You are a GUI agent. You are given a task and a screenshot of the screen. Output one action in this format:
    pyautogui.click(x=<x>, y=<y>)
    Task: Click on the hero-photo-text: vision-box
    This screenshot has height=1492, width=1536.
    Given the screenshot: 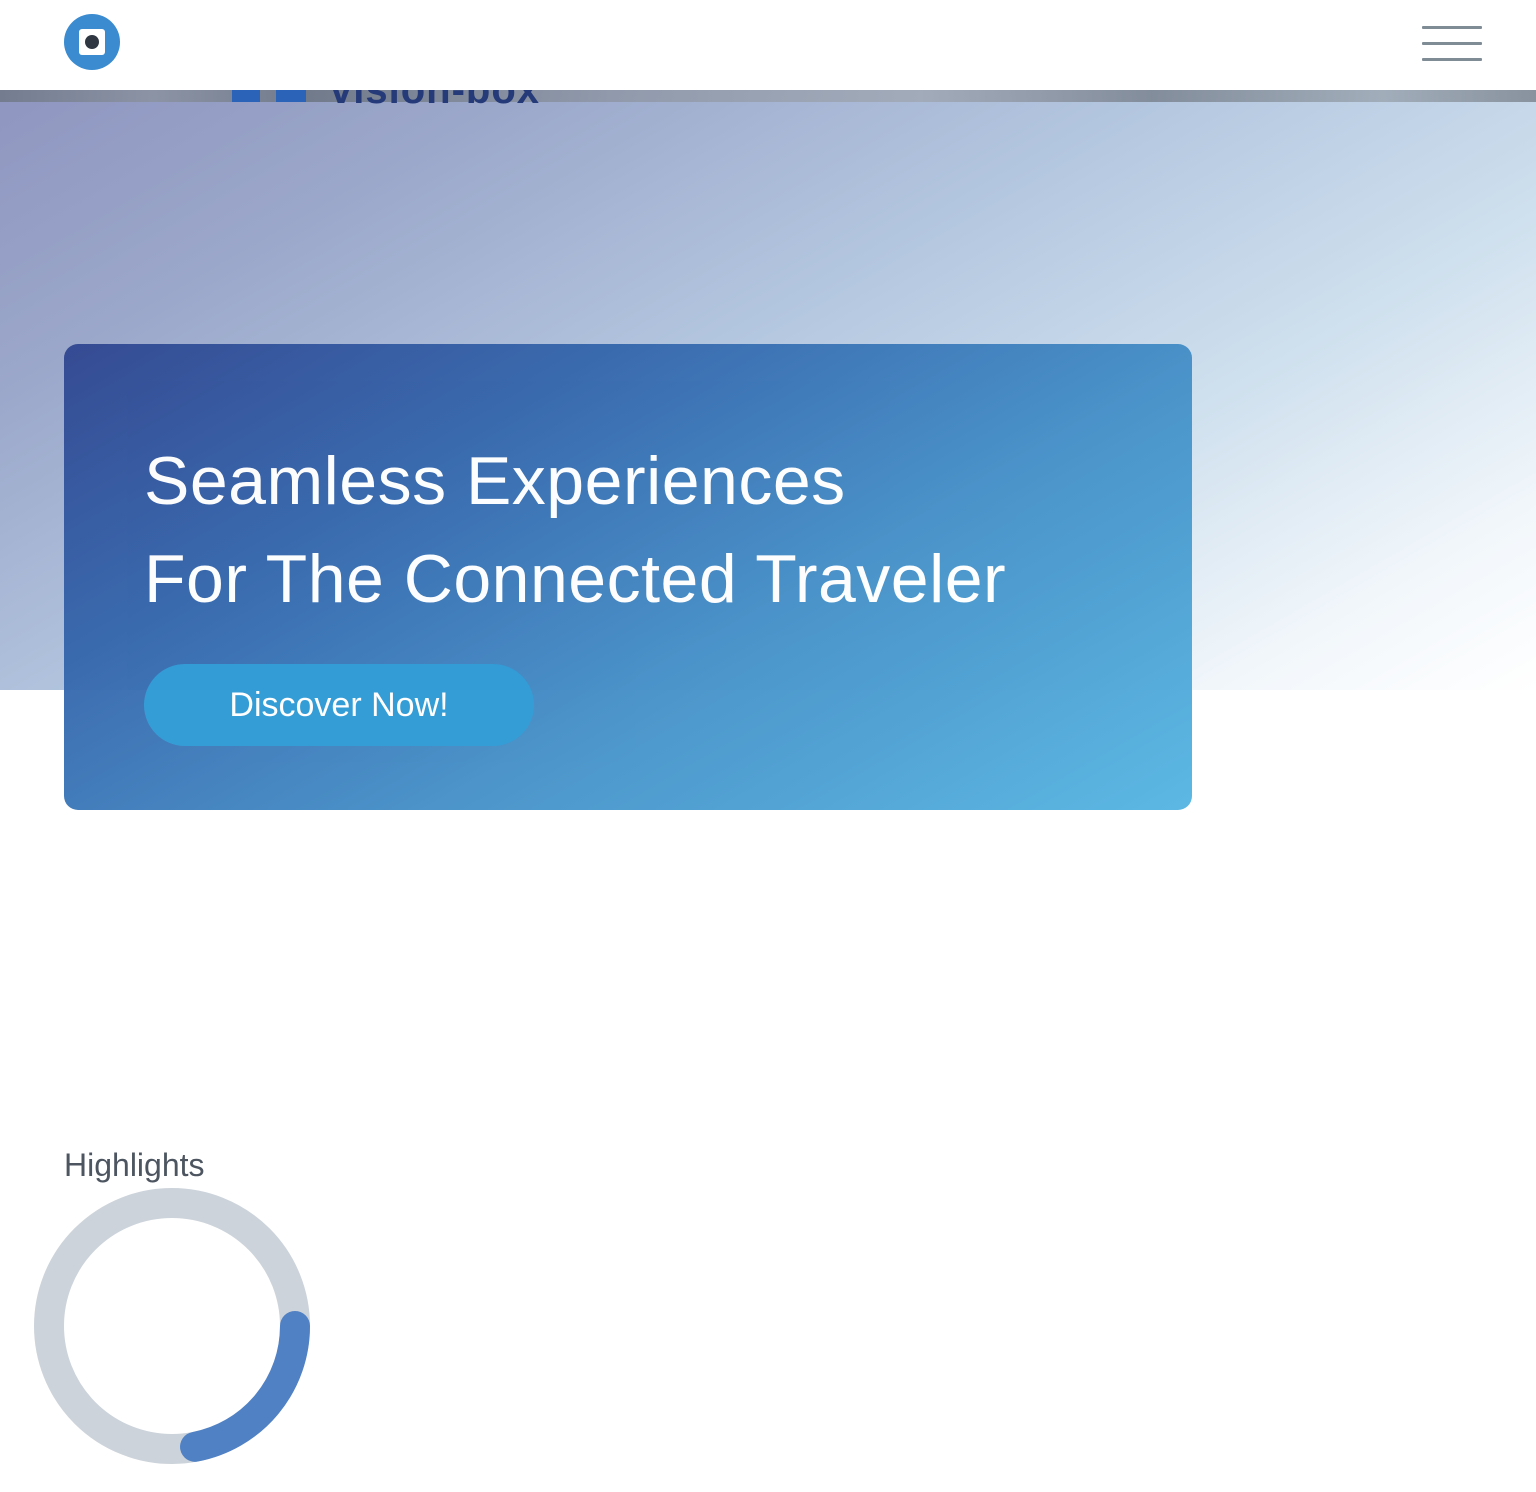 What is the action you would take?
    pyautogui.click(x=435, y=101)
    